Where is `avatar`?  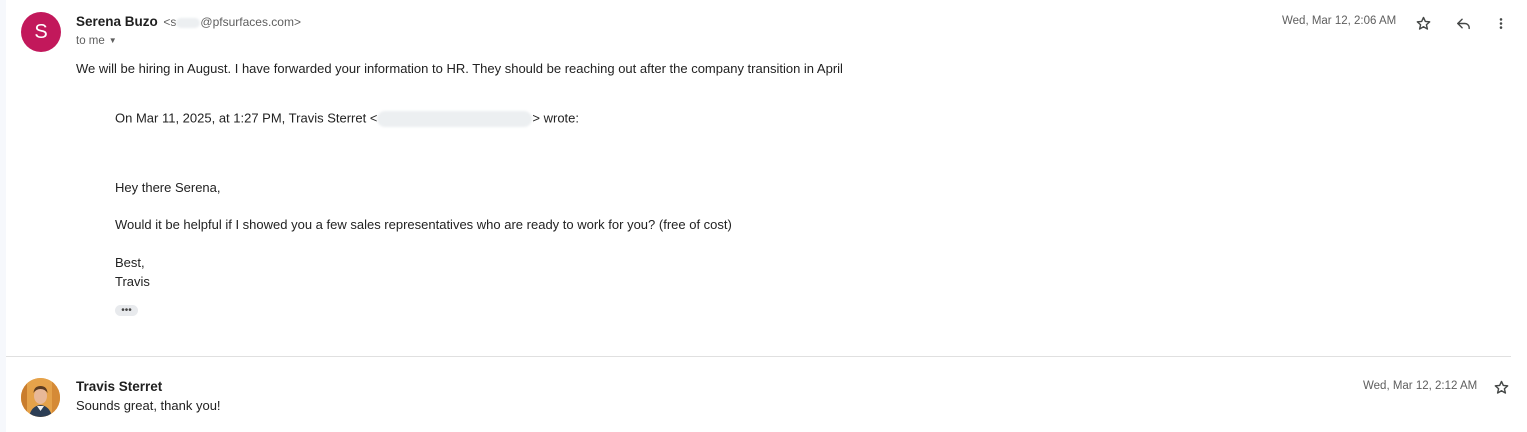
avatar is located at coordinates (40, 397).